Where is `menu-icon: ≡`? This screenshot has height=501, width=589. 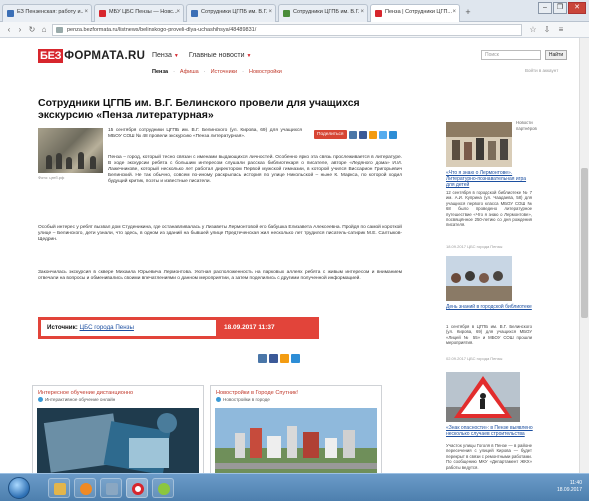
menu-icon: ≡ is located at coordinates (561, 30).